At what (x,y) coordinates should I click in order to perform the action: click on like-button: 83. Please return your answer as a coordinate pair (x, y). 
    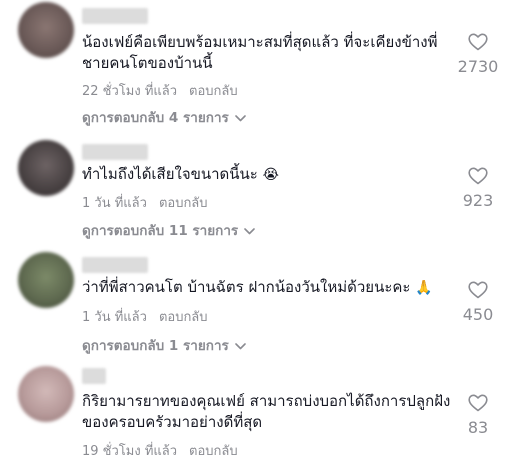
    Looking at the image, I should click on (478, 415).